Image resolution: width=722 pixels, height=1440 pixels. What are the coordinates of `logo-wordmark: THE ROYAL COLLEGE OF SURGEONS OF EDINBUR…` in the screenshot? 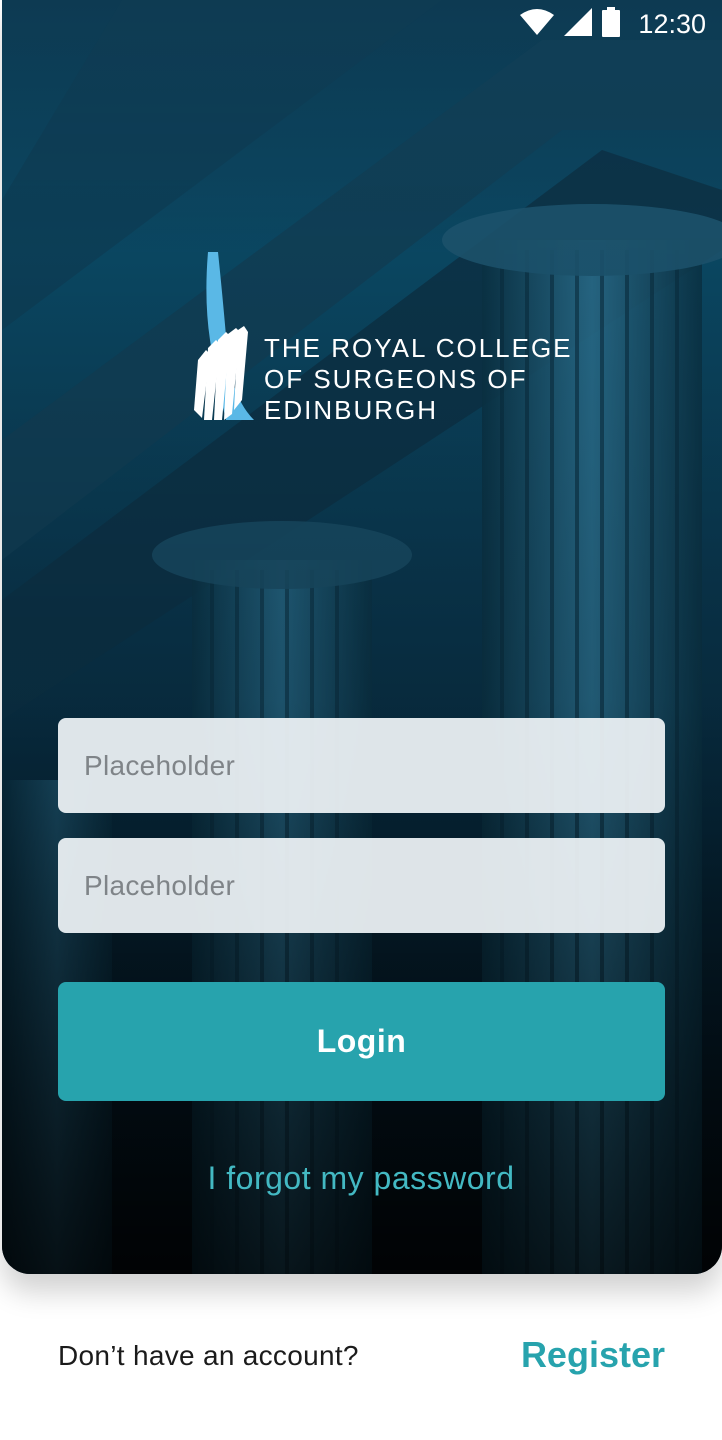 It's located at (418, 379).